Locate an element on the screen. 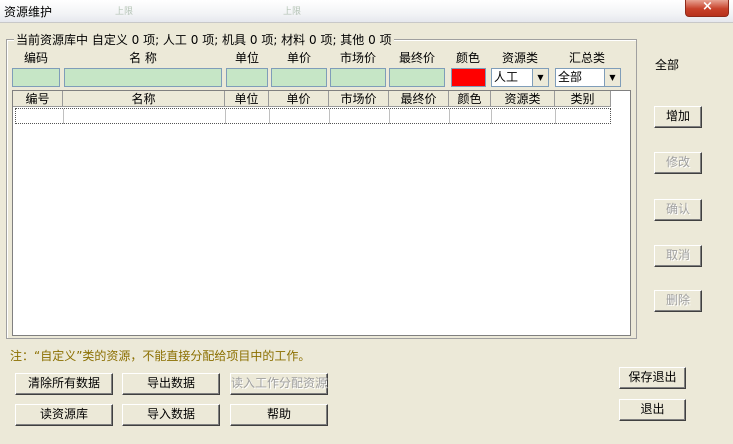 The image size is (733, 444). clear-all-data-button: 清除所有数据 is located at coordinates (64, 384).